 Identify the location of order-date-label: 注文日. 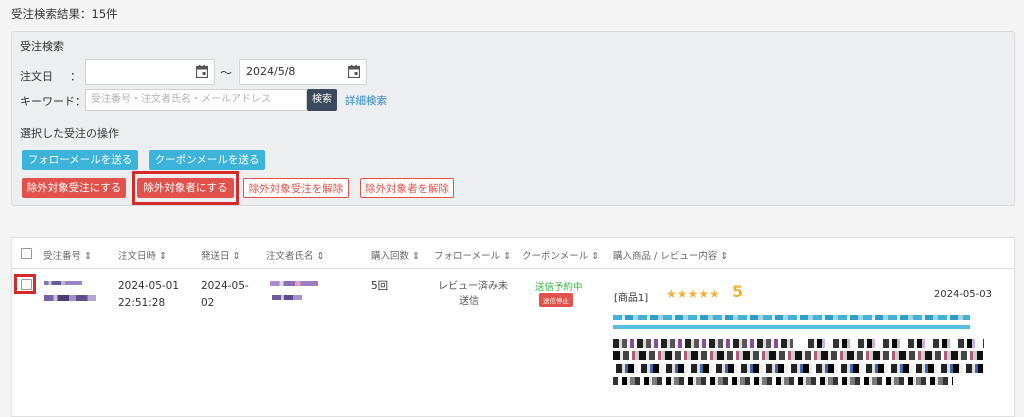
(36, 76).